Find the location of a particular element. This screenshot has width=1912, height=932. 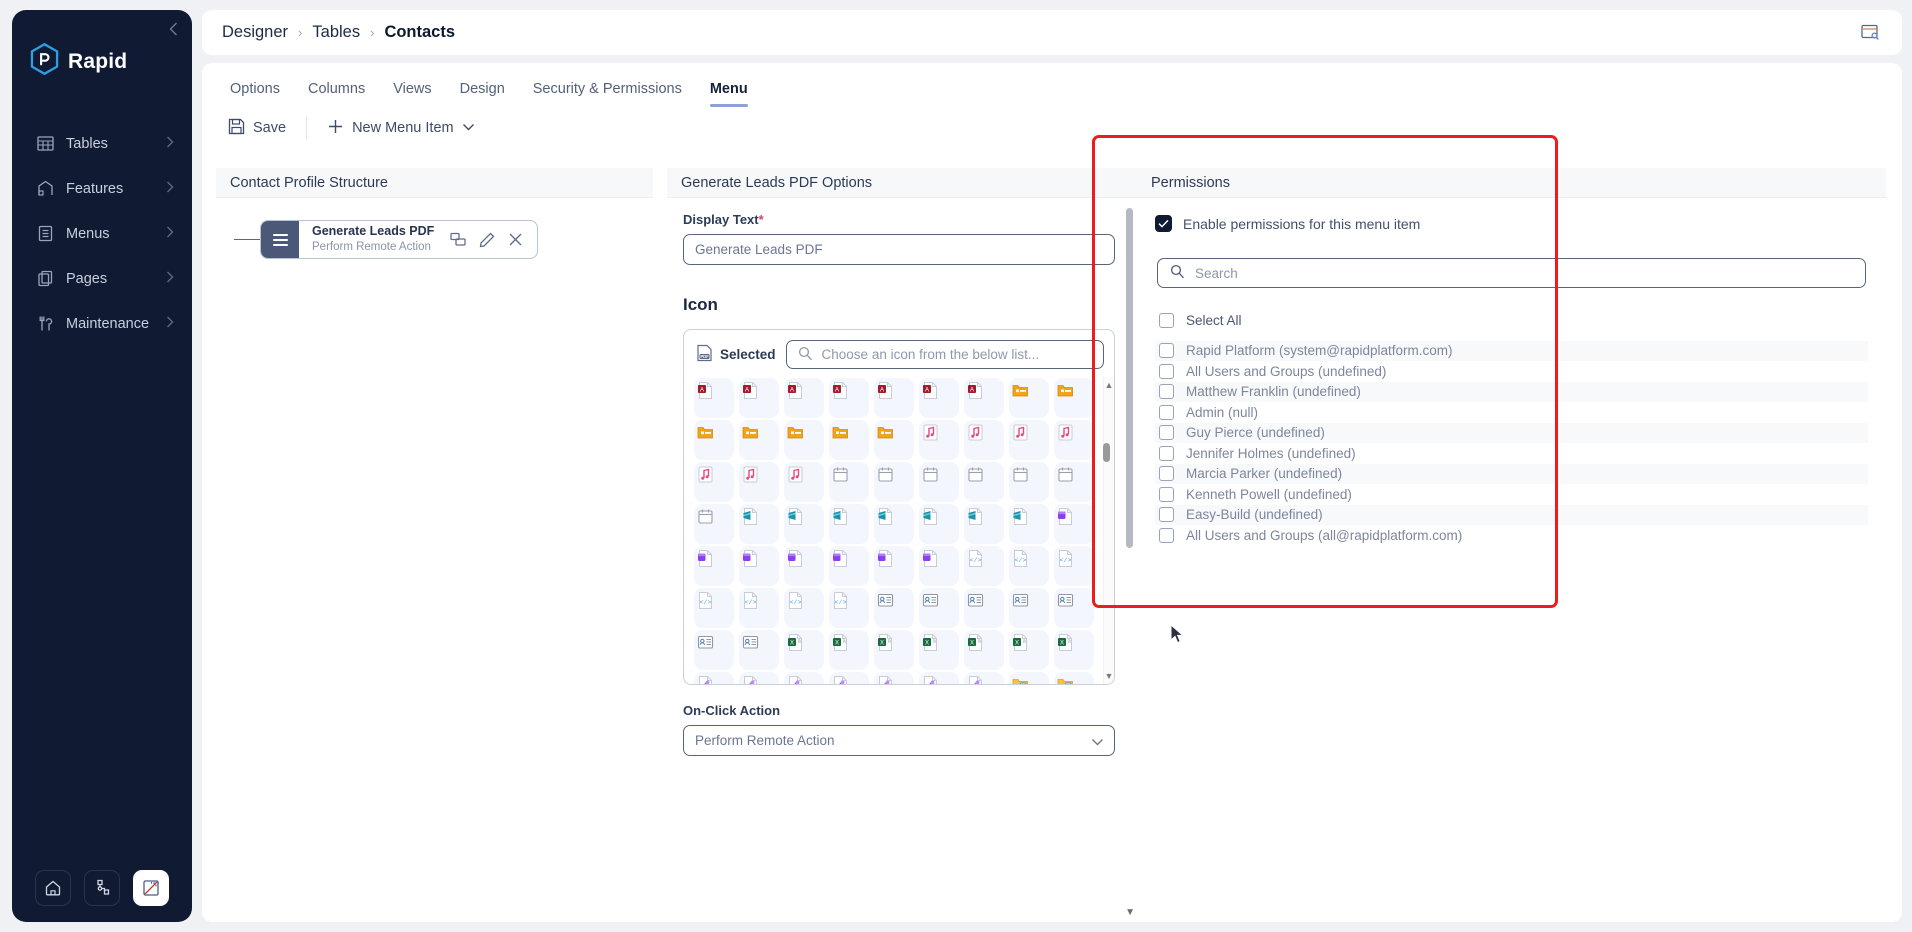

menu-item-card: Generate Leads PDF Perform Remote Action is located at coordinates (399, 239).